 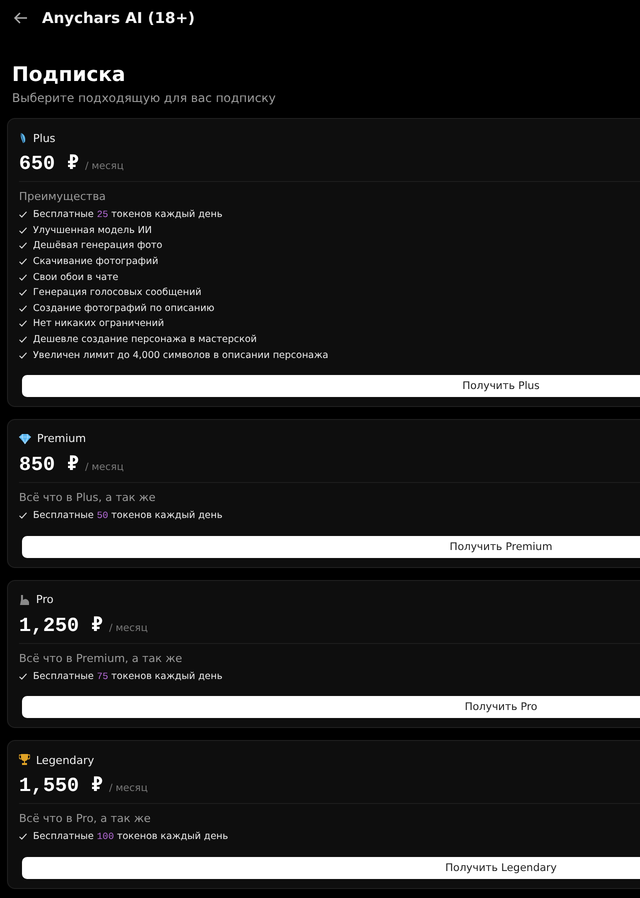 I want to click on back-arrow-icon, so click(x=21, y=18).